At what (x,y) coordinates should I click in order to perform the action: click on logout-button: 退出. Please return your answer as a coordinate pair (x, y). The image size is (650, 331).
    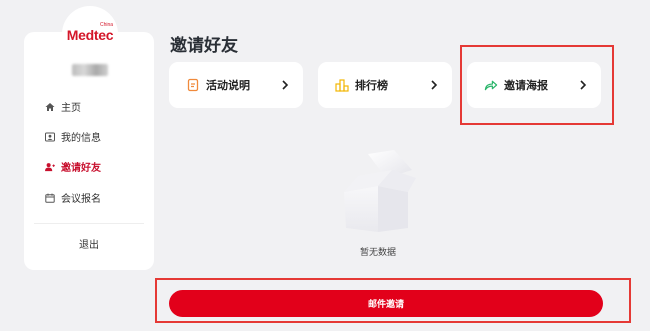
    Looking at the image, I should click on (89, 243).